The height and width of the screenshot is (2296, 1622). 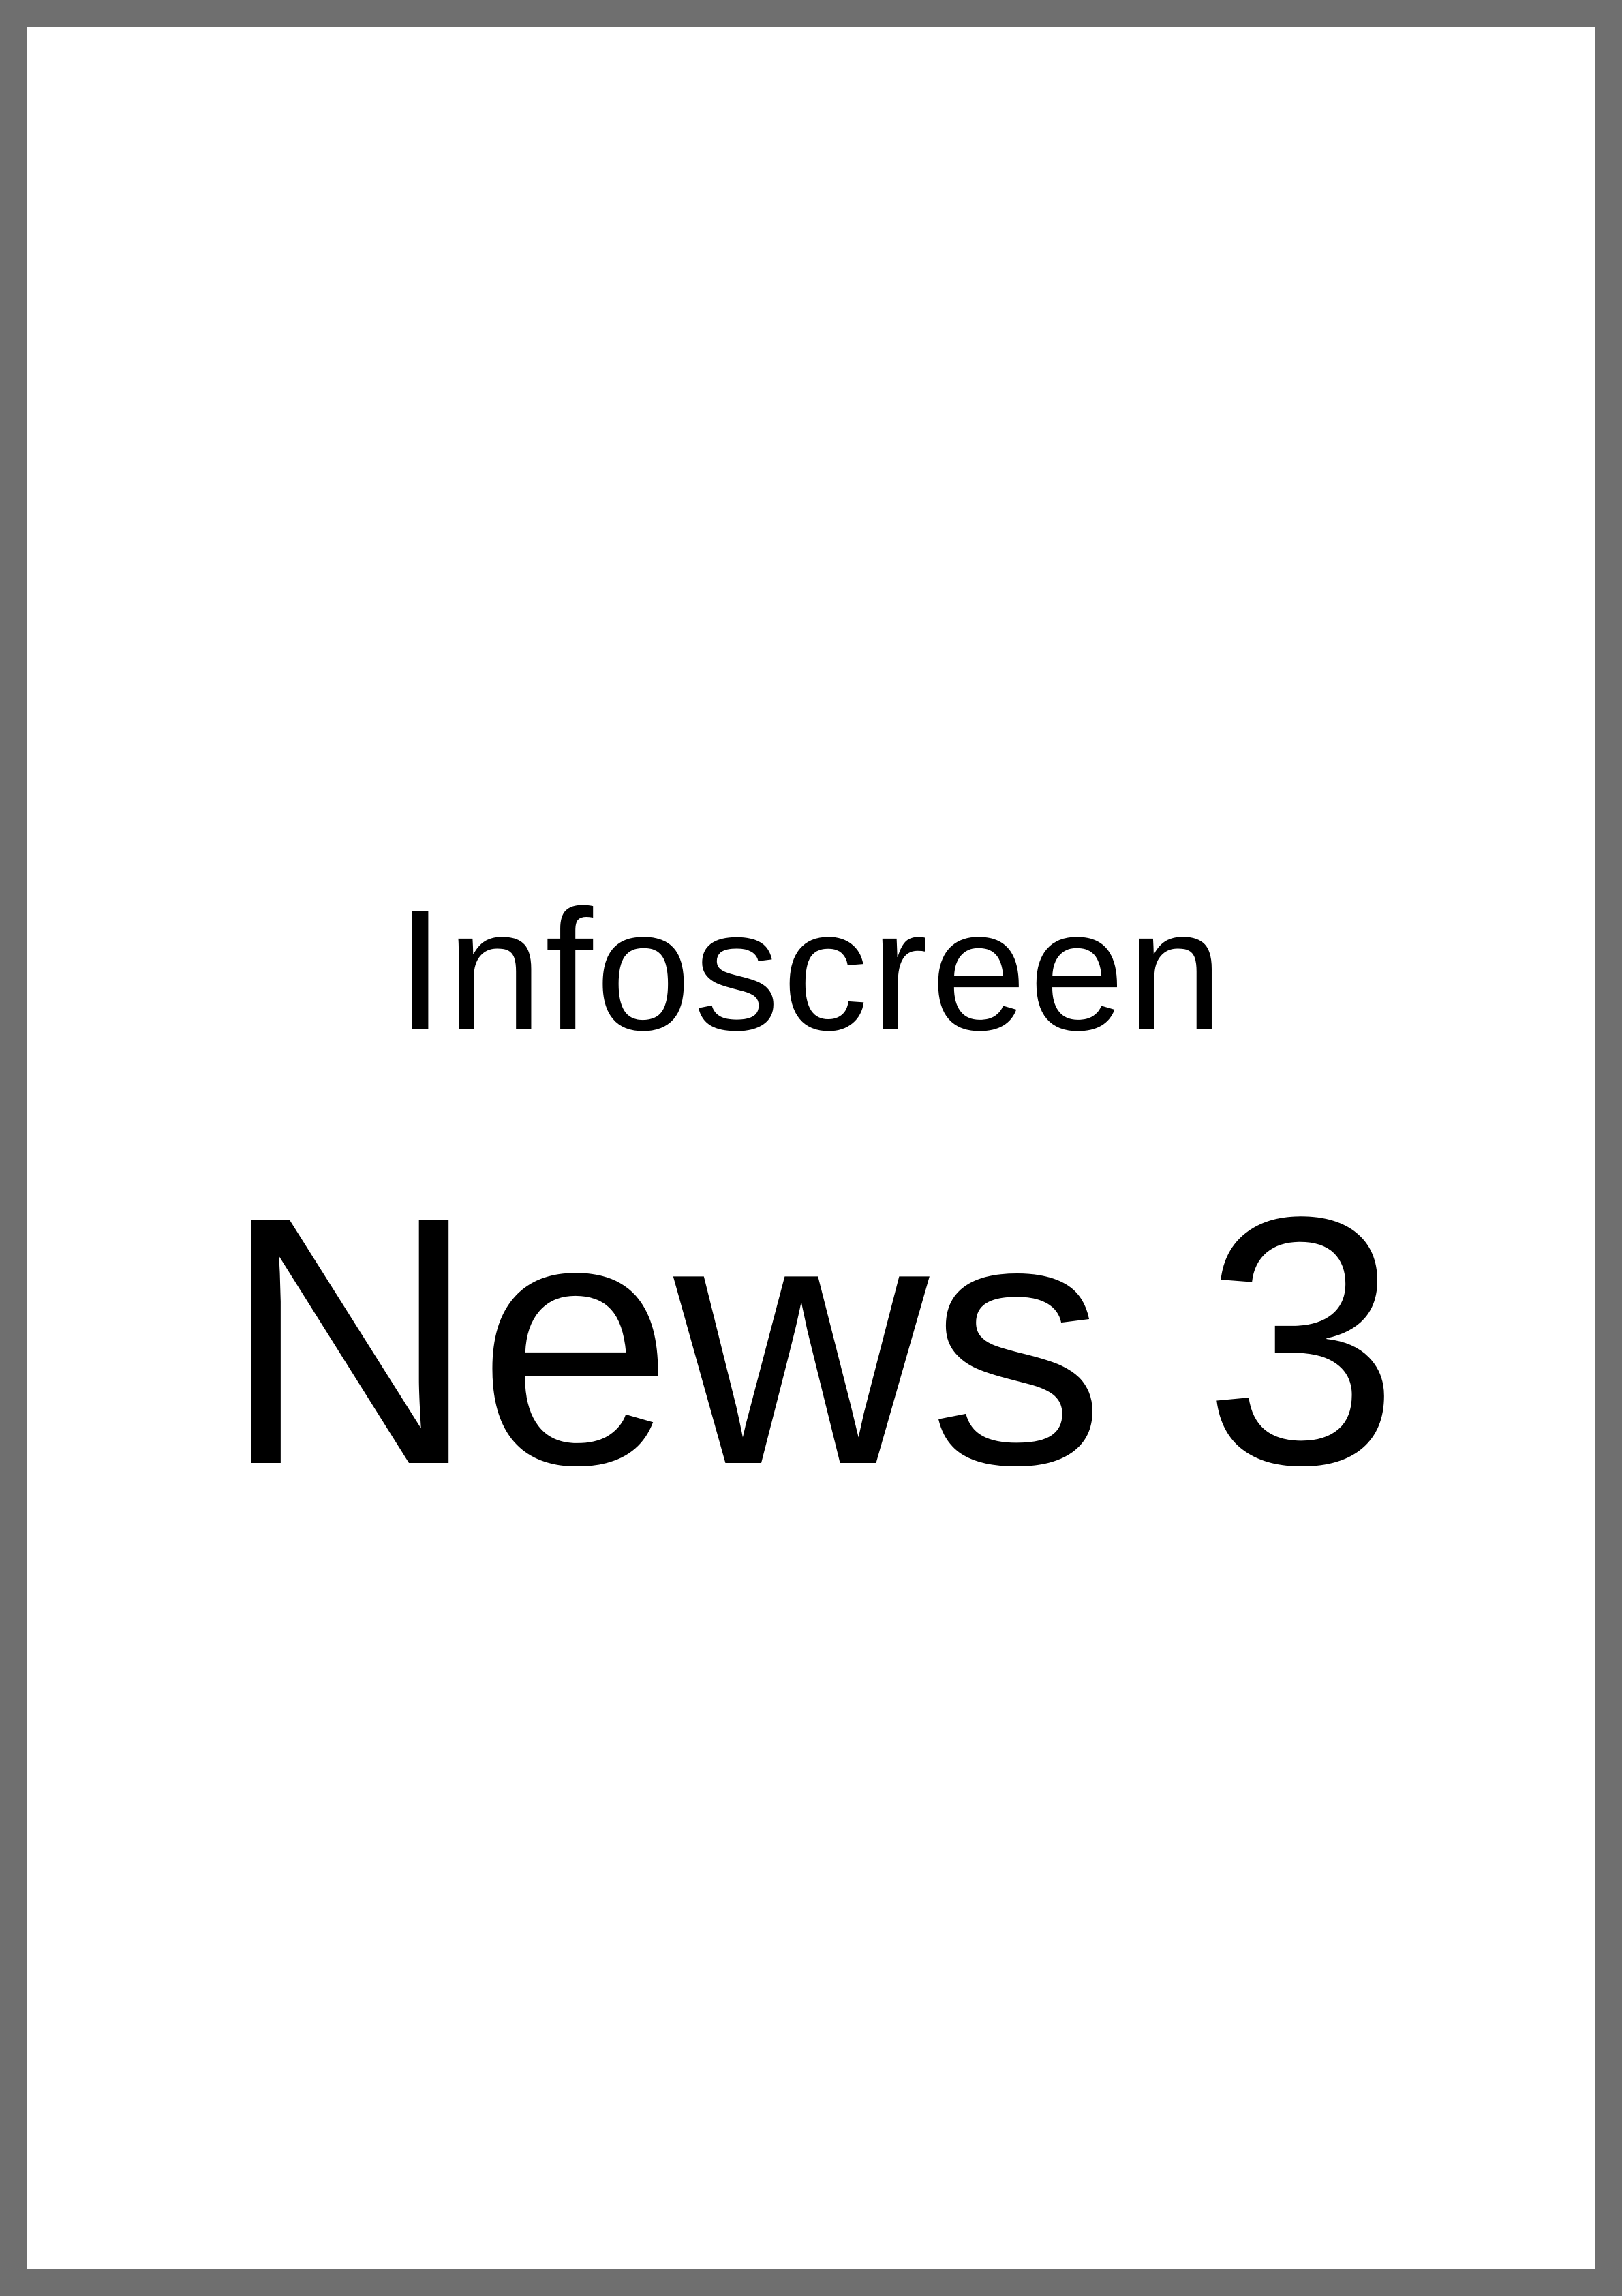 I want to click on infoscreen-label: Infoscreen, so click(x=811, y=971).